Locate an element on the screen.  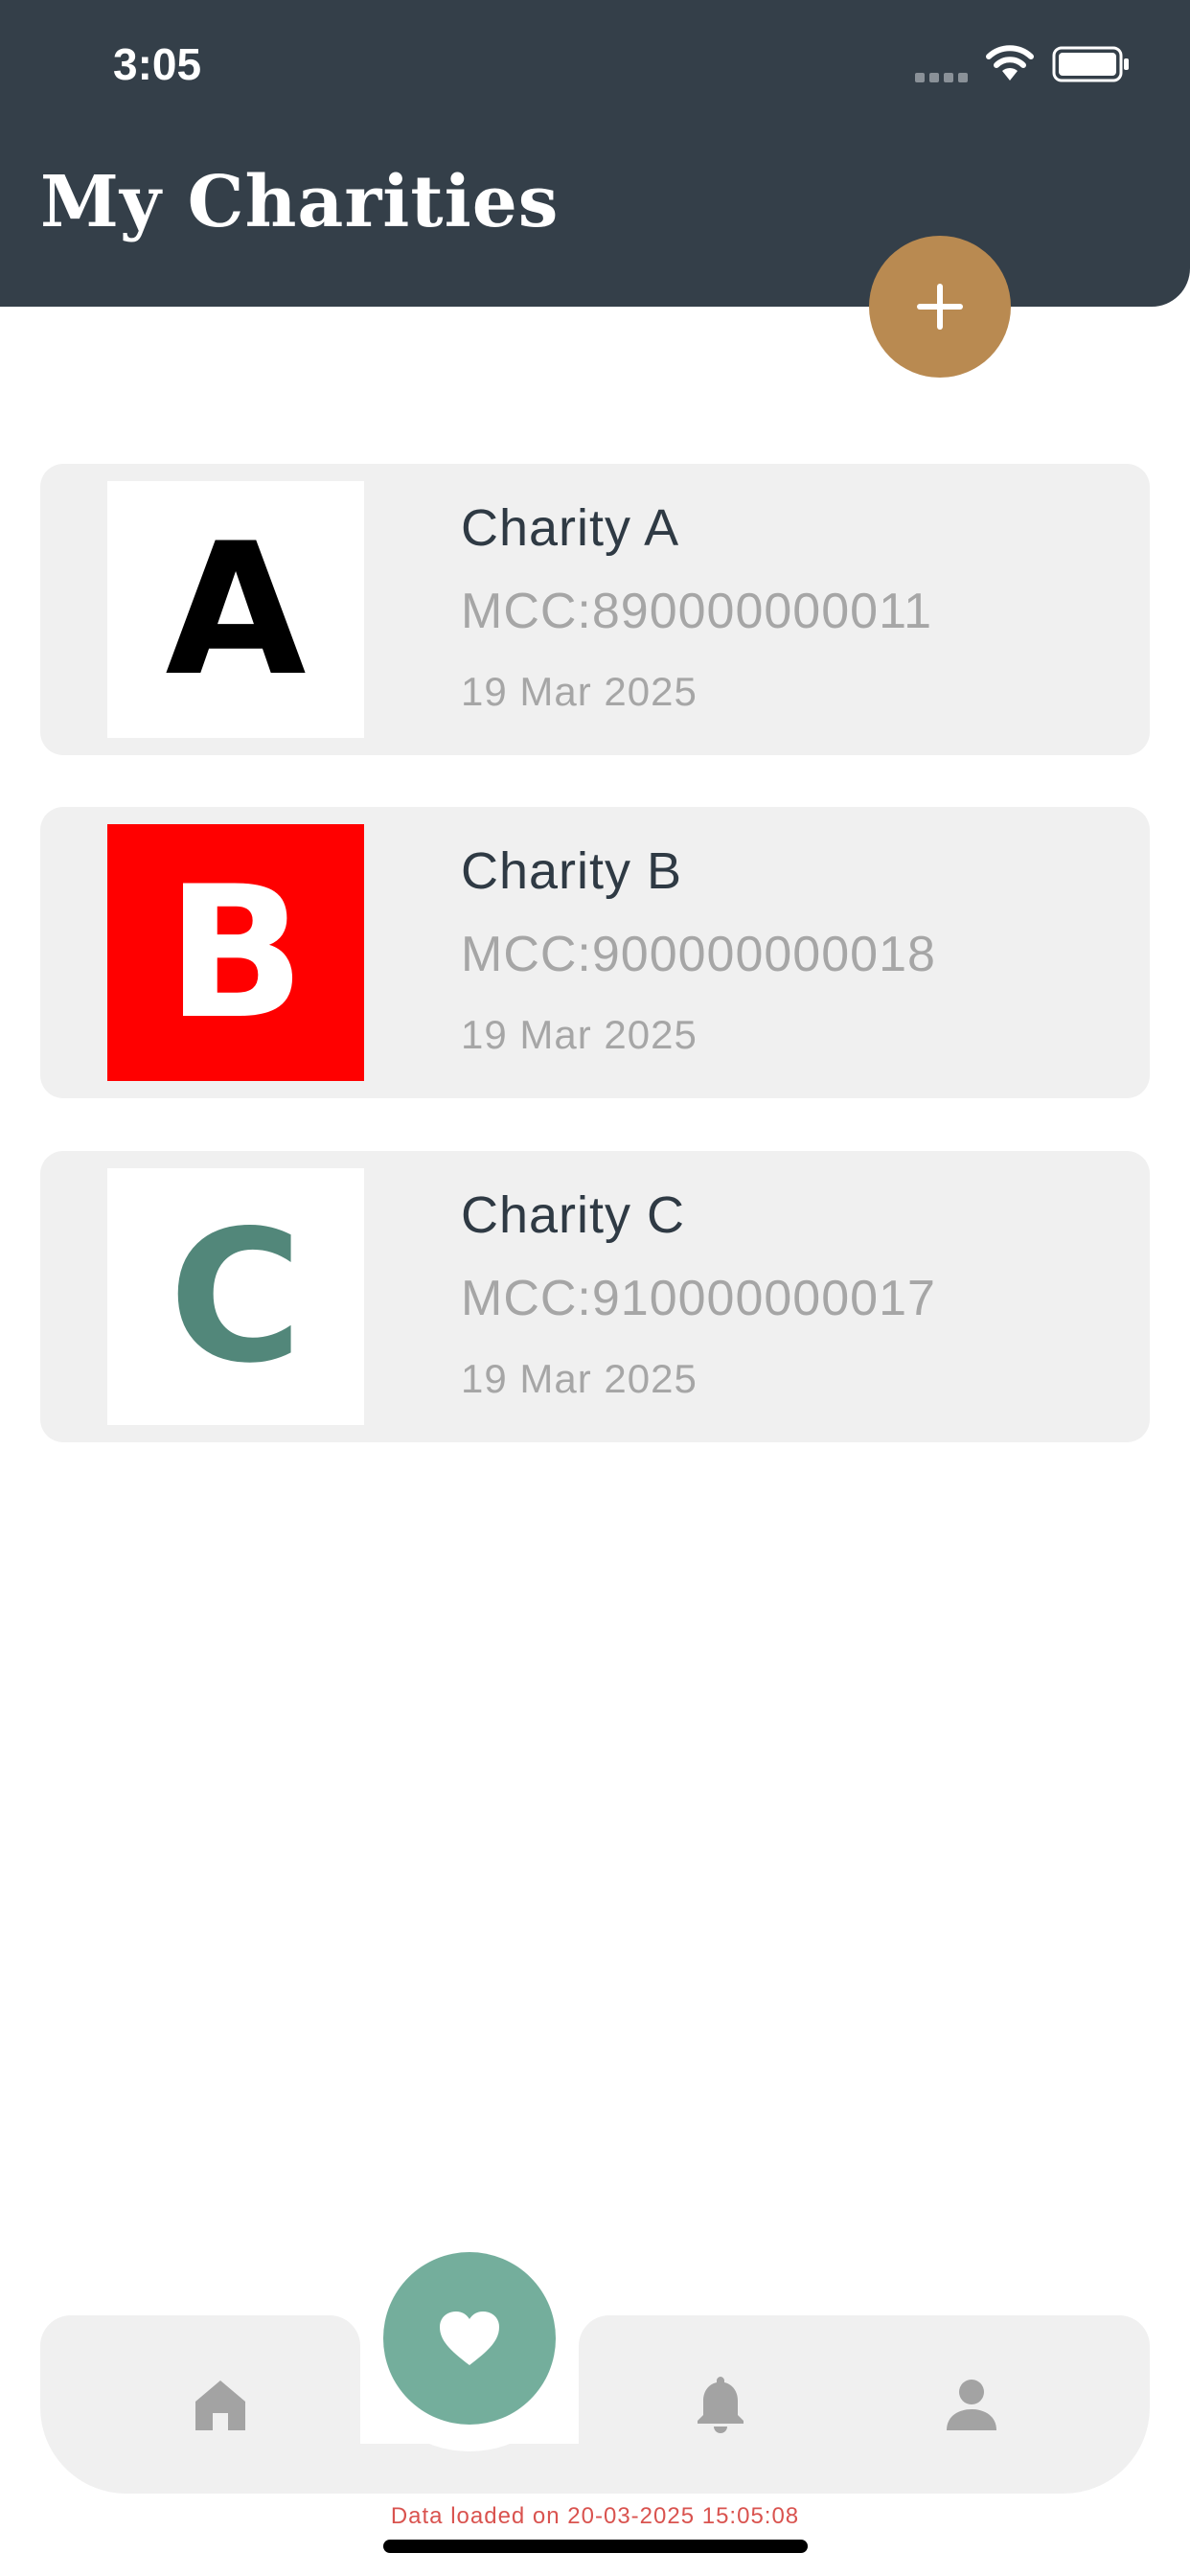
plus-icon is located at coordinates (940, 307).